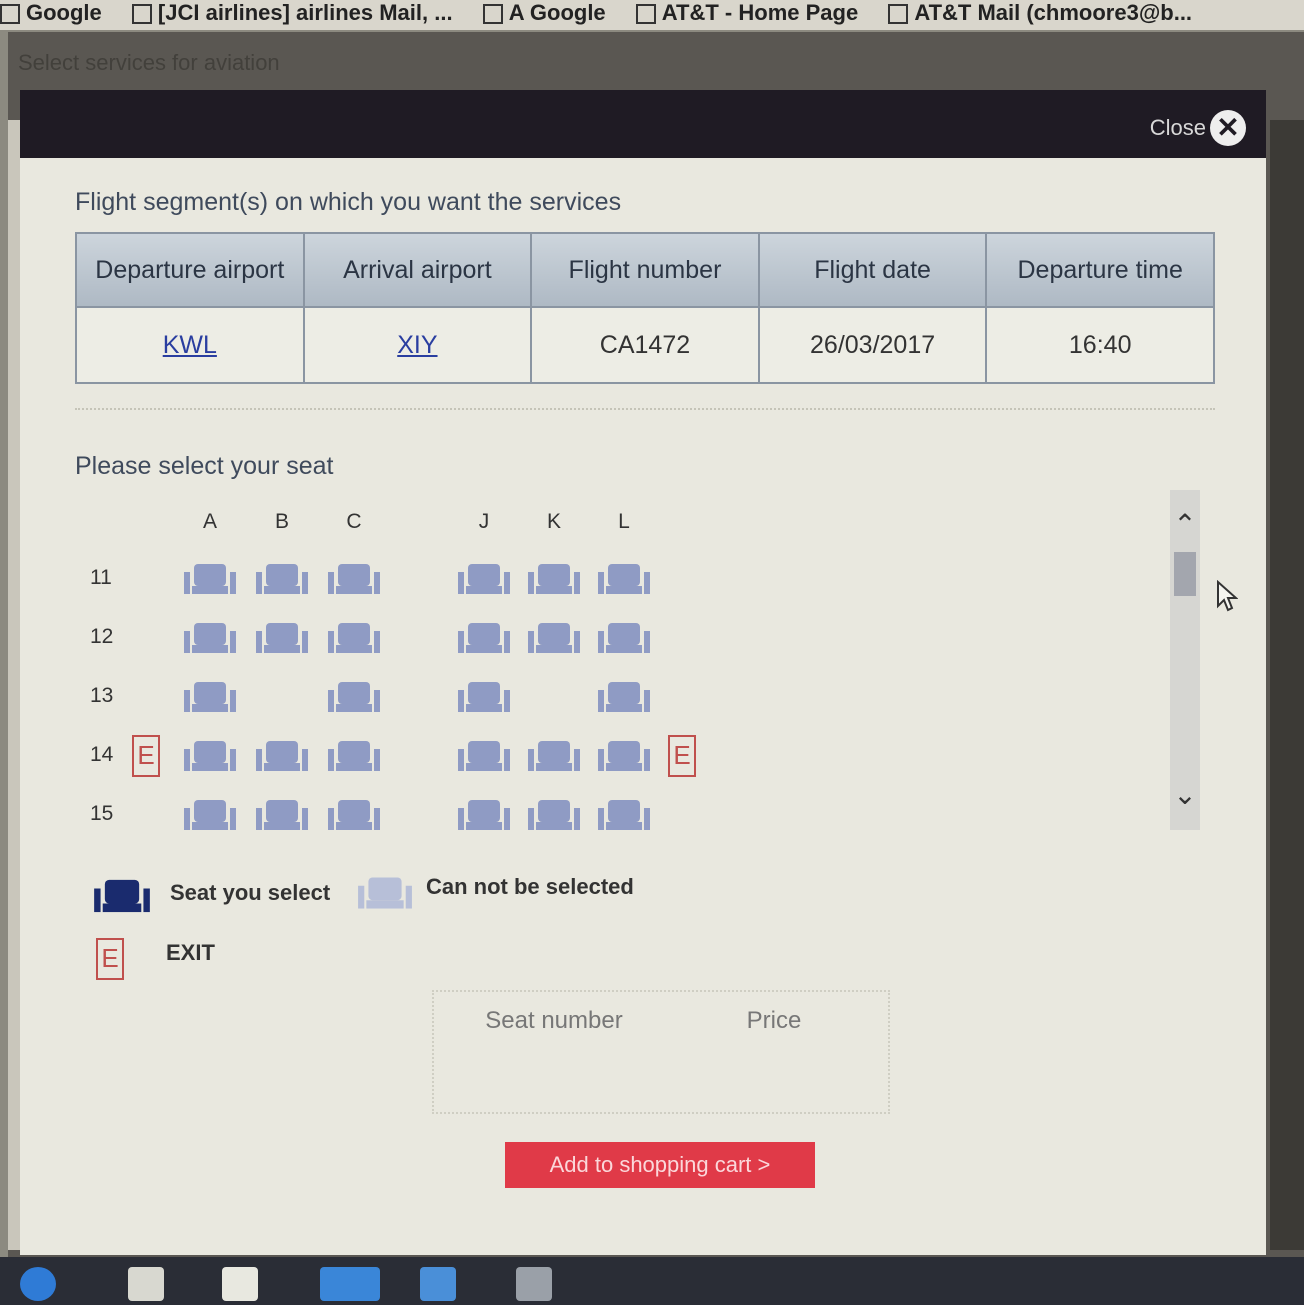  What do you see at coordinates (554, 638) in the screenshot?
I see `seat-12K` at bounding box center [554, 638].